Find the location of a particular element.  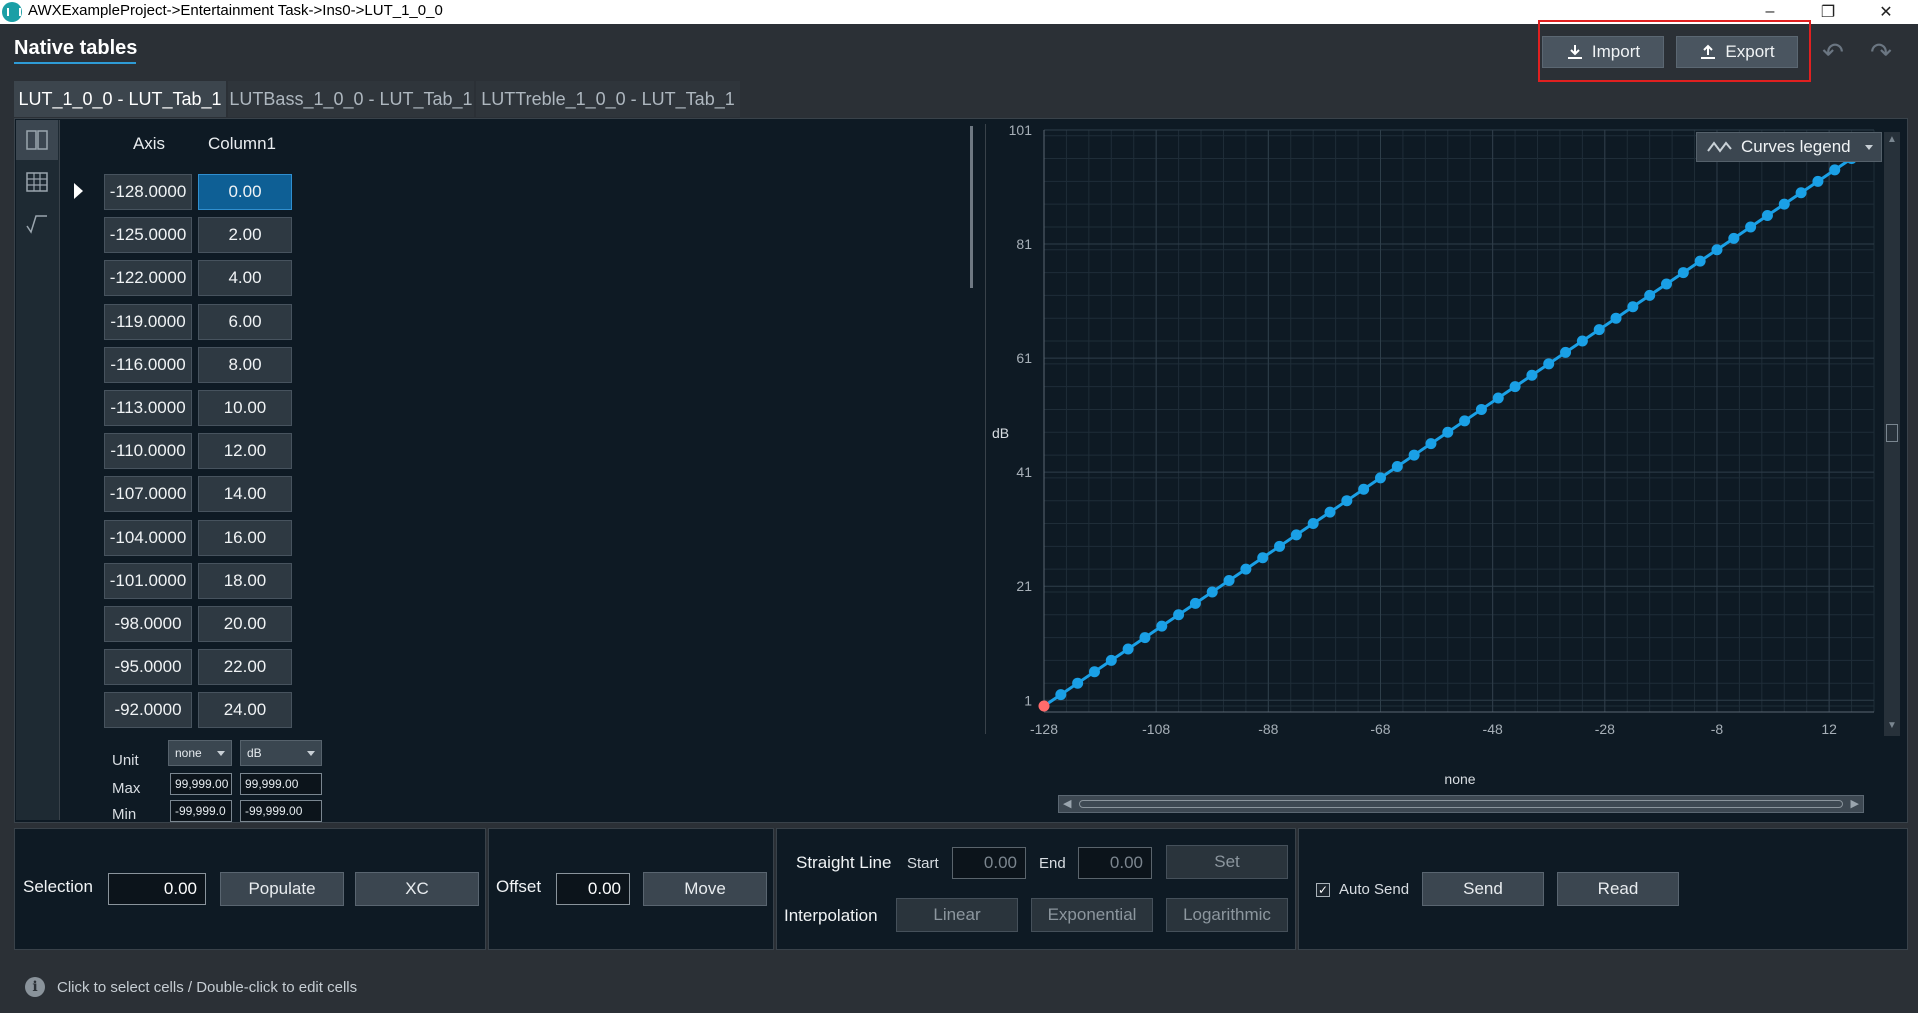

export-button: Export is located at coordinates (1737, 52).